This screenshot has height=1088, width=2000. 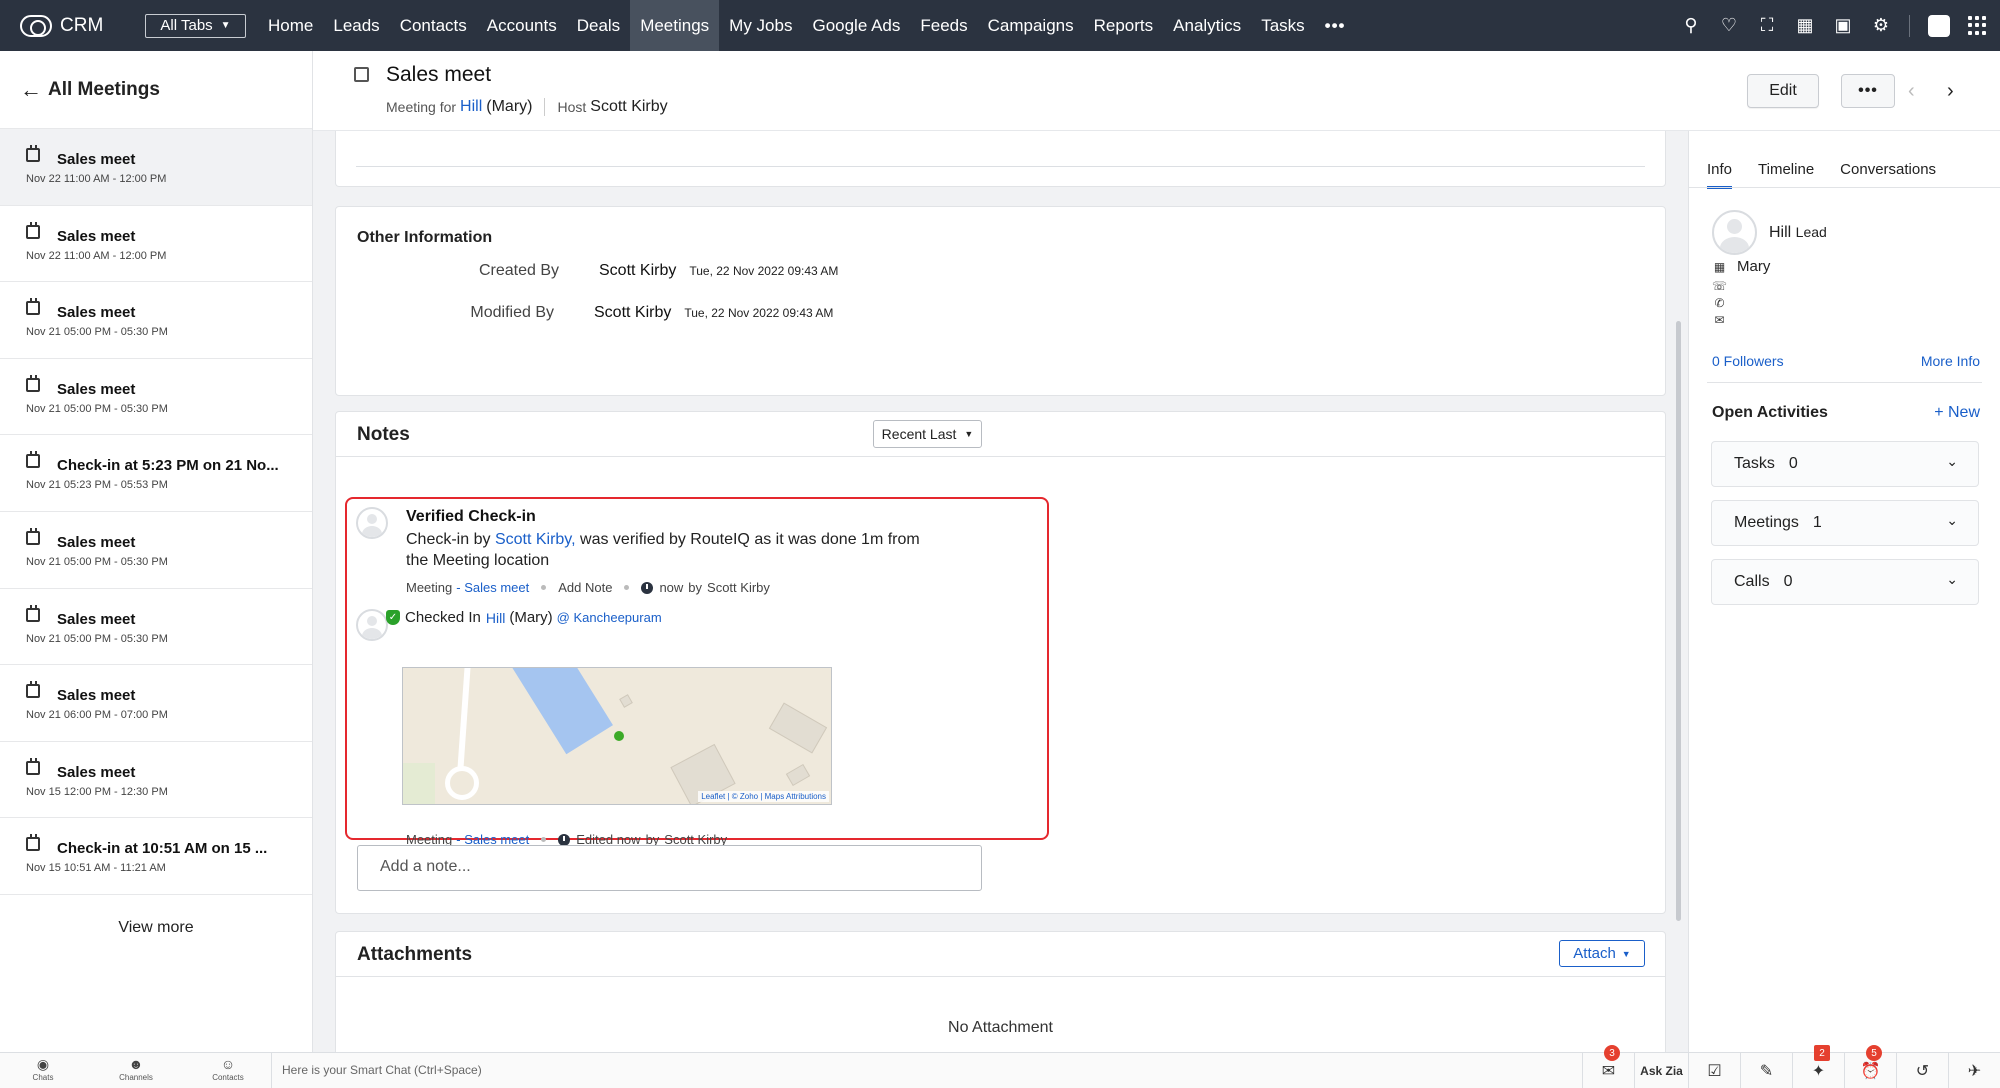 I want to click on host-label: Host, so click(x=572, y=107).